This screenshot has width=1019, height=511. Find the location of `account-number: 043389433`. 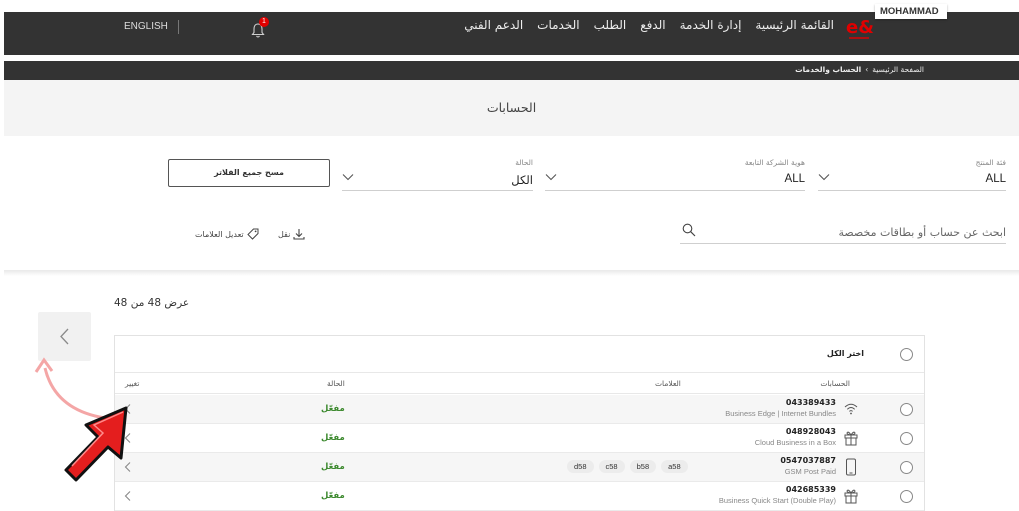

account-number: 043389433 is located at coordinates (810, 402).